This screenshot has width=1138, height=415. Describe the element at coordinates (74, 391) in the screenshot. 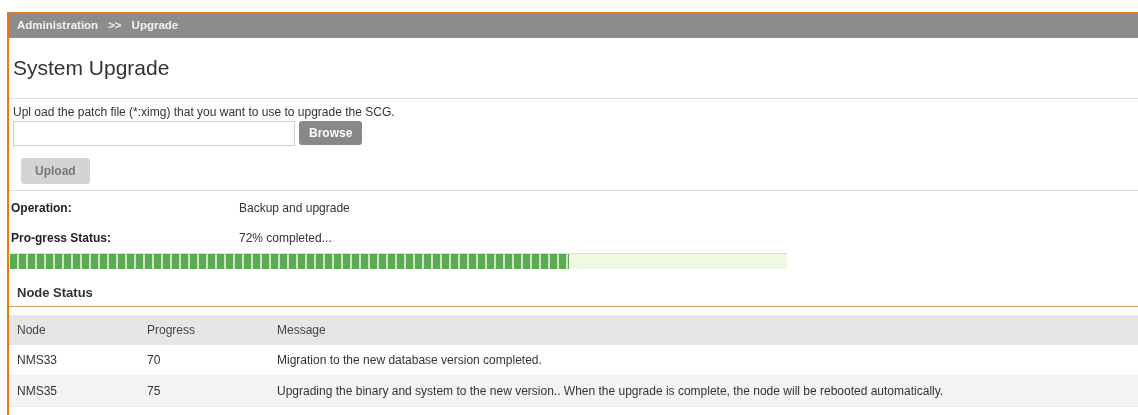

I see `table-cell: NMS35` at that location.